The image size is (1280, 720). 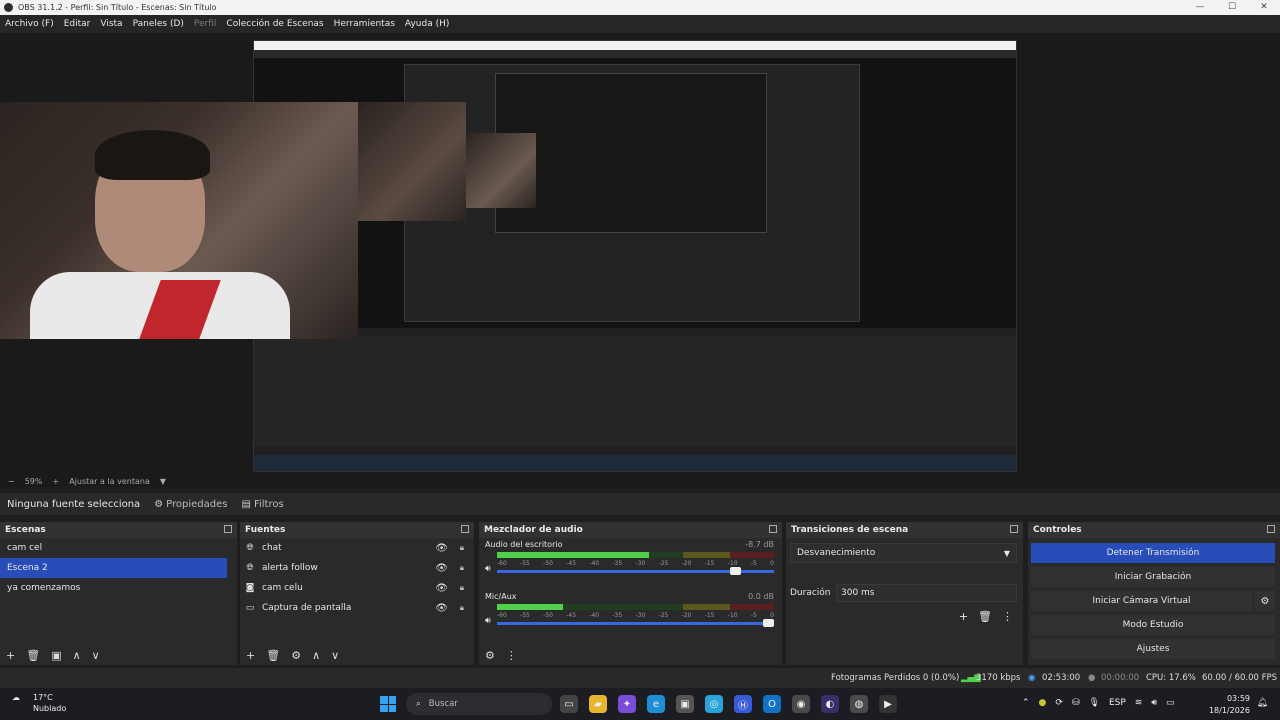 What do you see at coordinates (1153, 577) in the screenshot?
I see `start-recording-button: Iniciar Grabación` at bounding box center [1153, 577].